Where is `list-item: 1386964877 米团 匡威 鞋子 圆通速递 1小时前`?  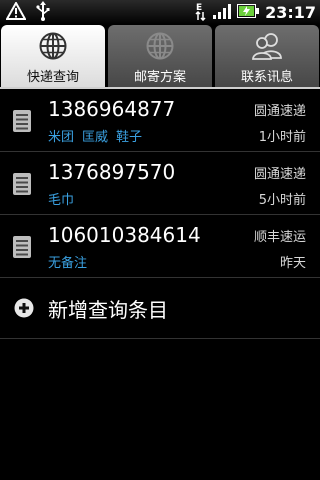 list-item: 1386964877 米团 匡威 鞋子 圆通速递 1小时前 is located at coordinates (160, 120).